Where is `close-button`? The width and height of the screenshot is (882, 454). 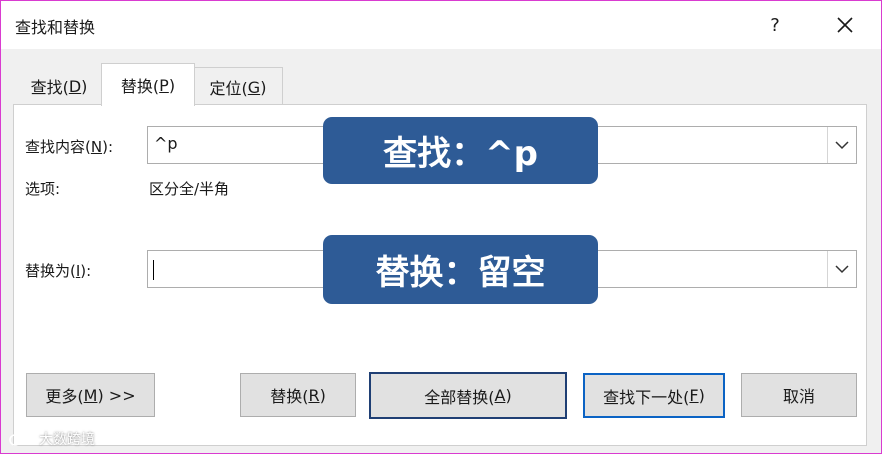
close-button is located at coordinates (845, 25).